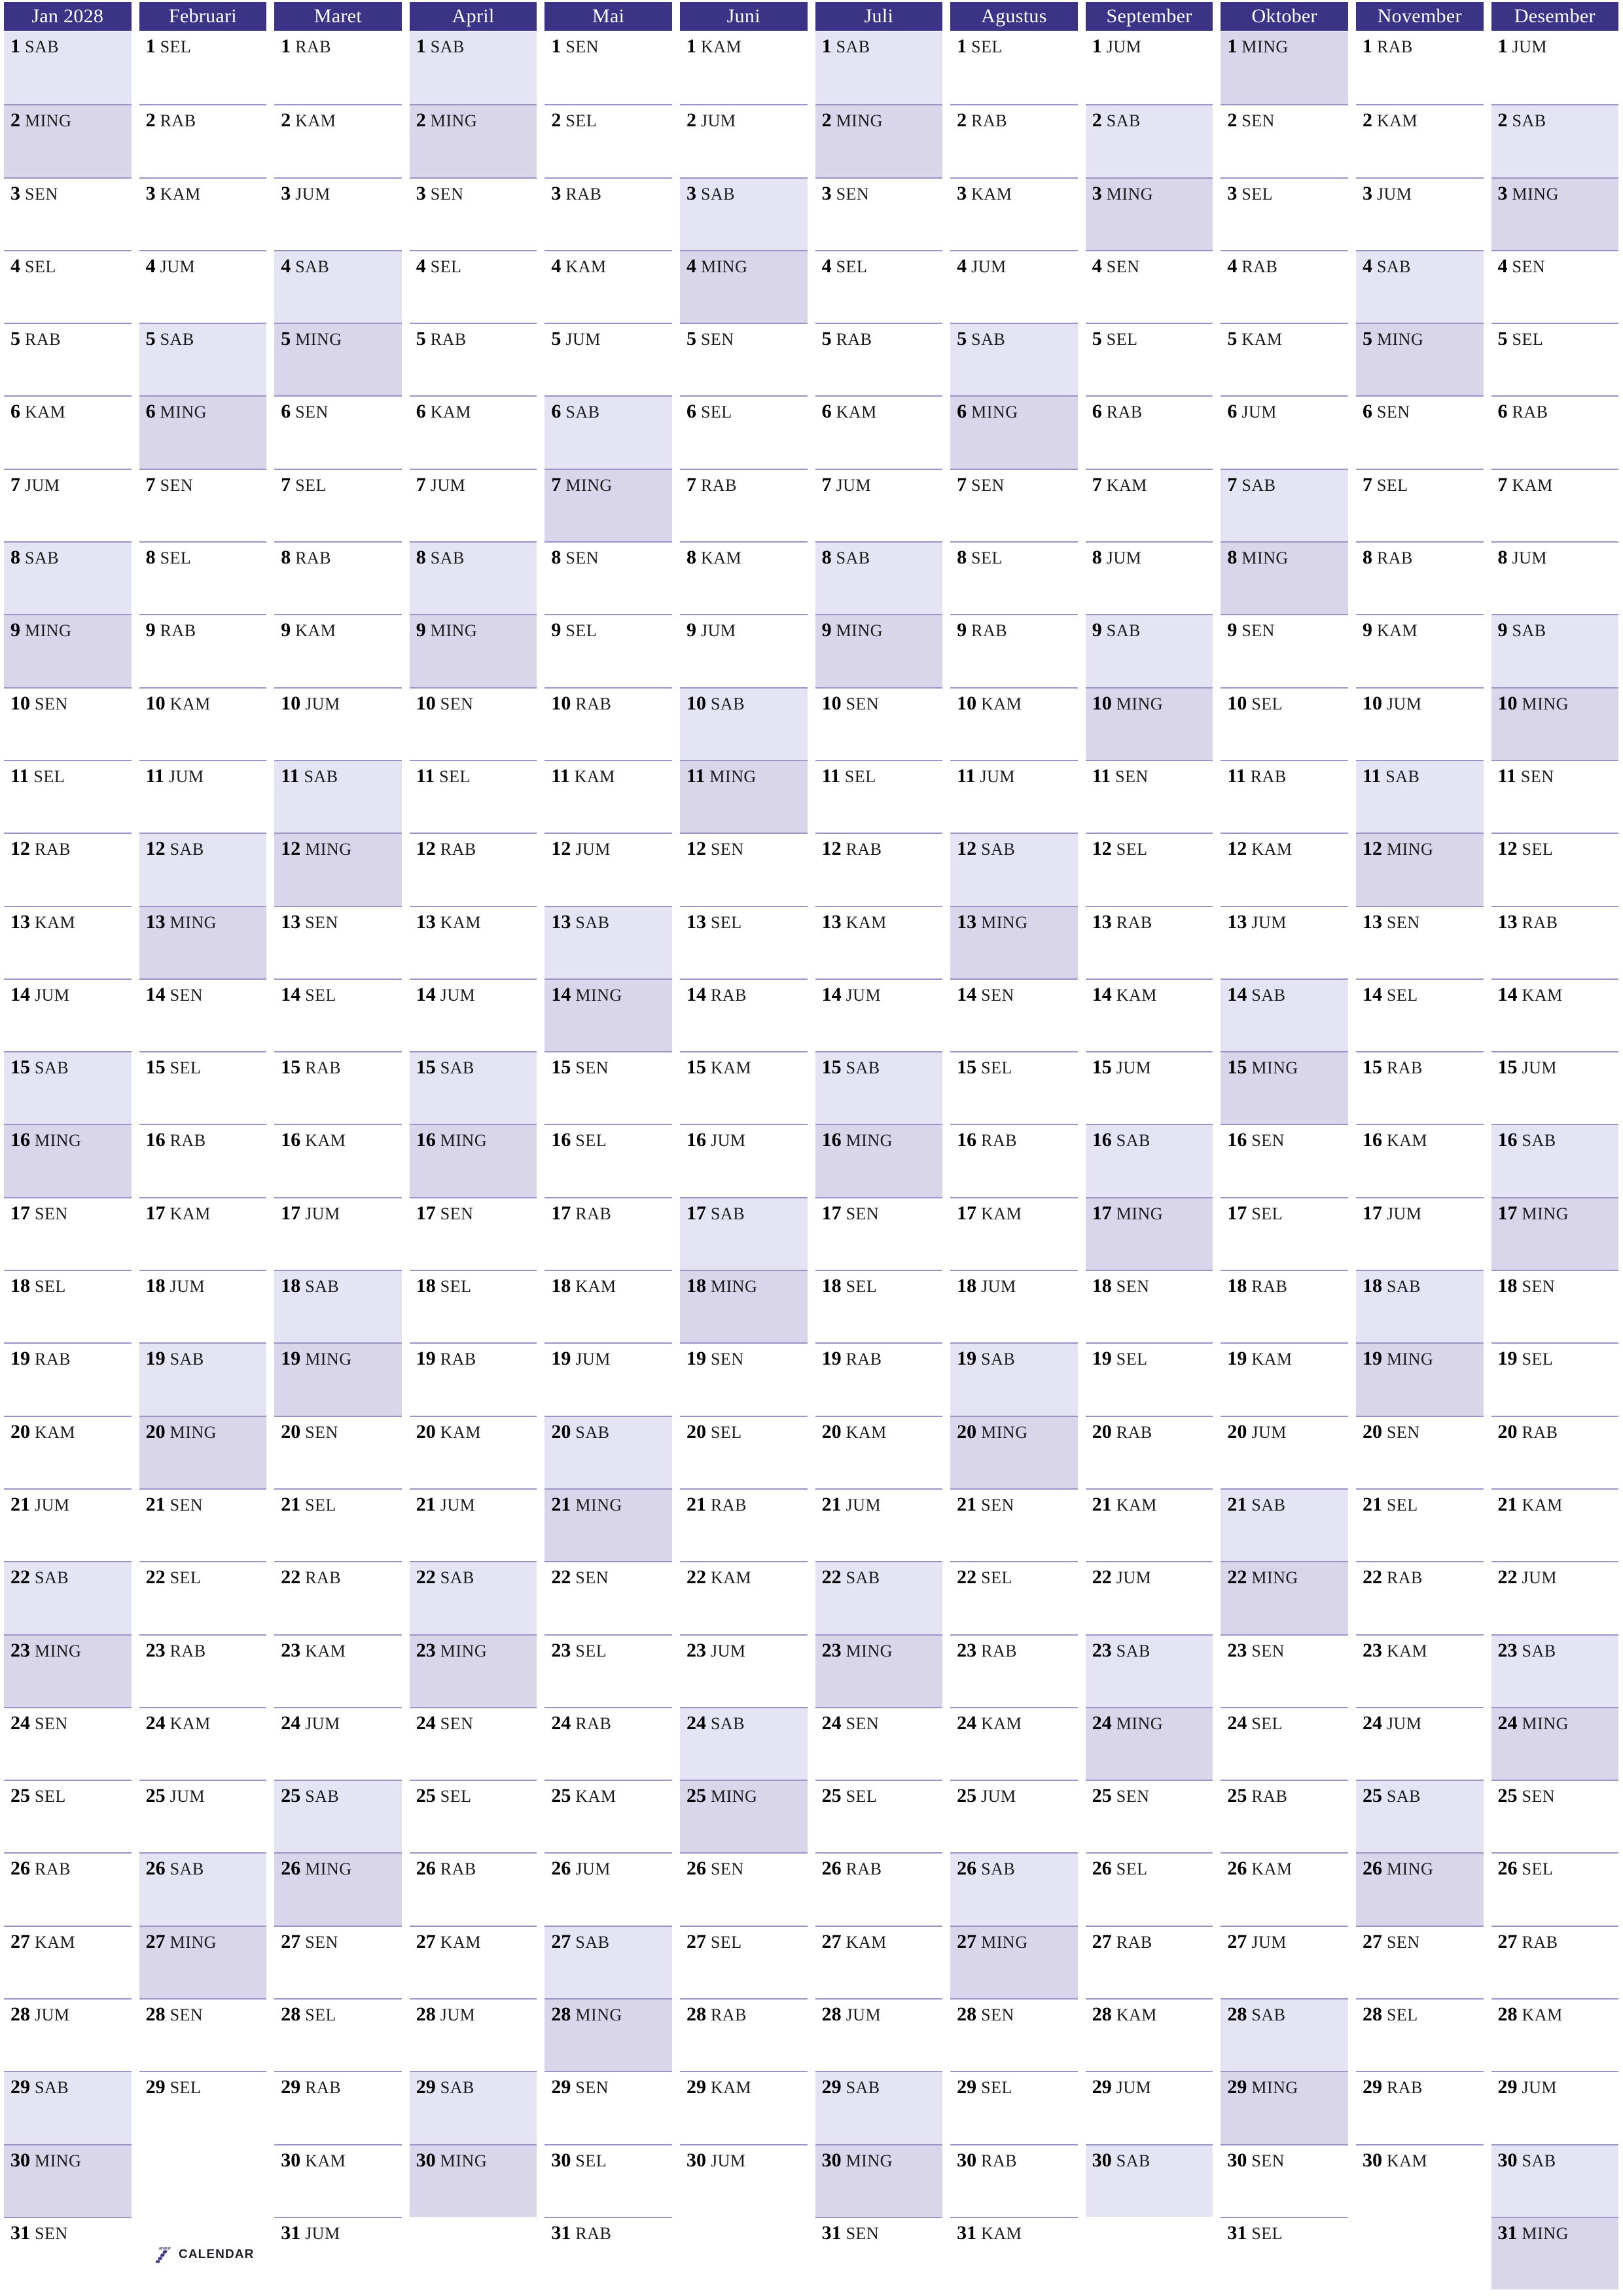  Describe the element at coordinates (879, 1670) in the screenshot. I see `day-cell: 23 MING` at that location.